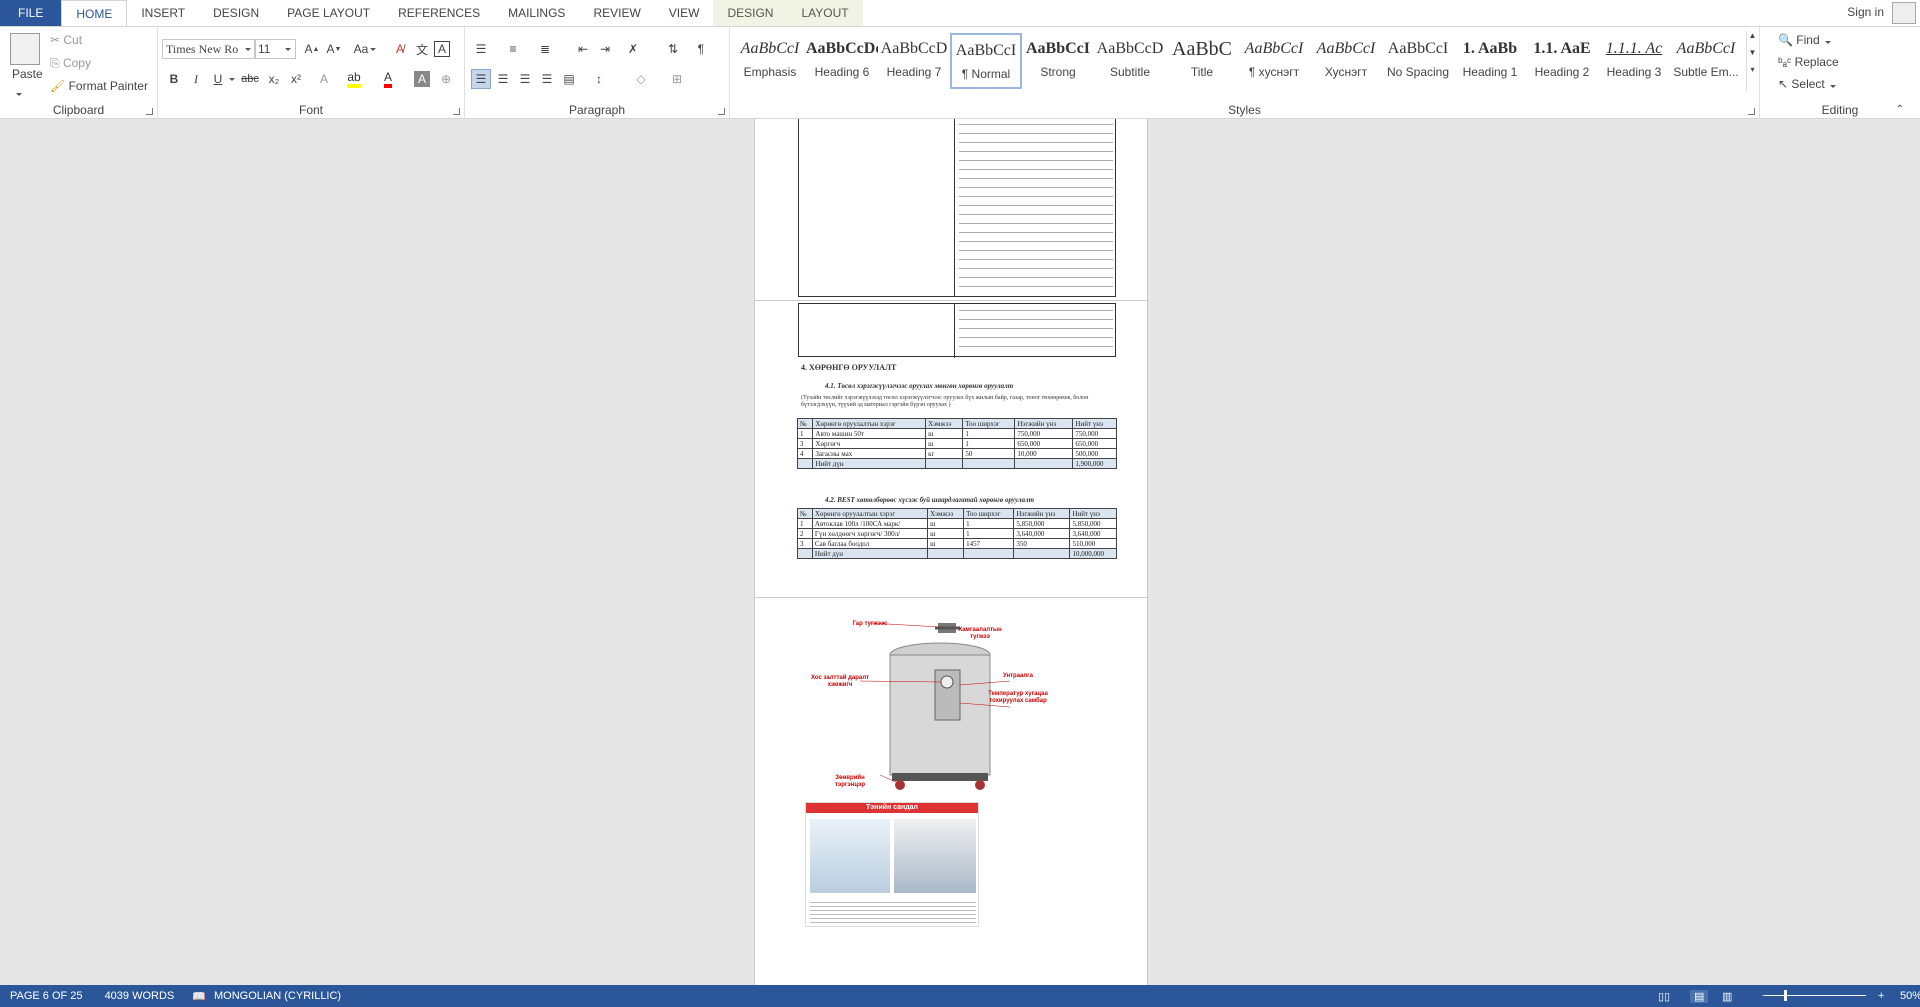  Describe the element at coordinates (869, 433) in the screenshot. I see `table-cell: Авто машин 50т` at that location.